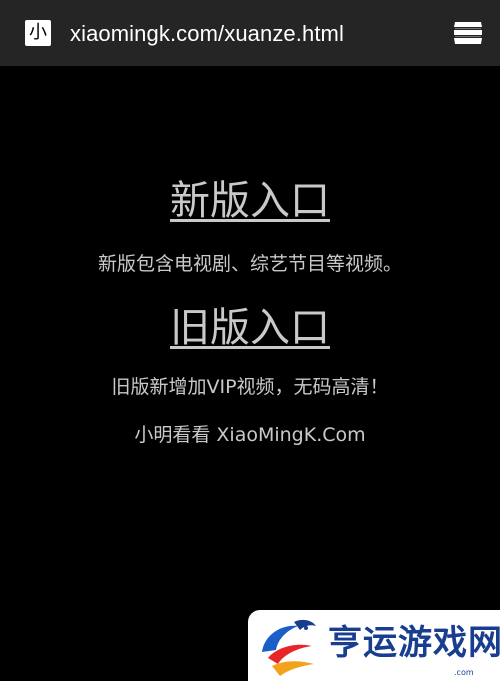 This screenshot has width=500, height=681. What do you see at coordinates (250, 201) in the screenshot?
I see `new-version-link: 新版入口` at bounding box center [250, 201].